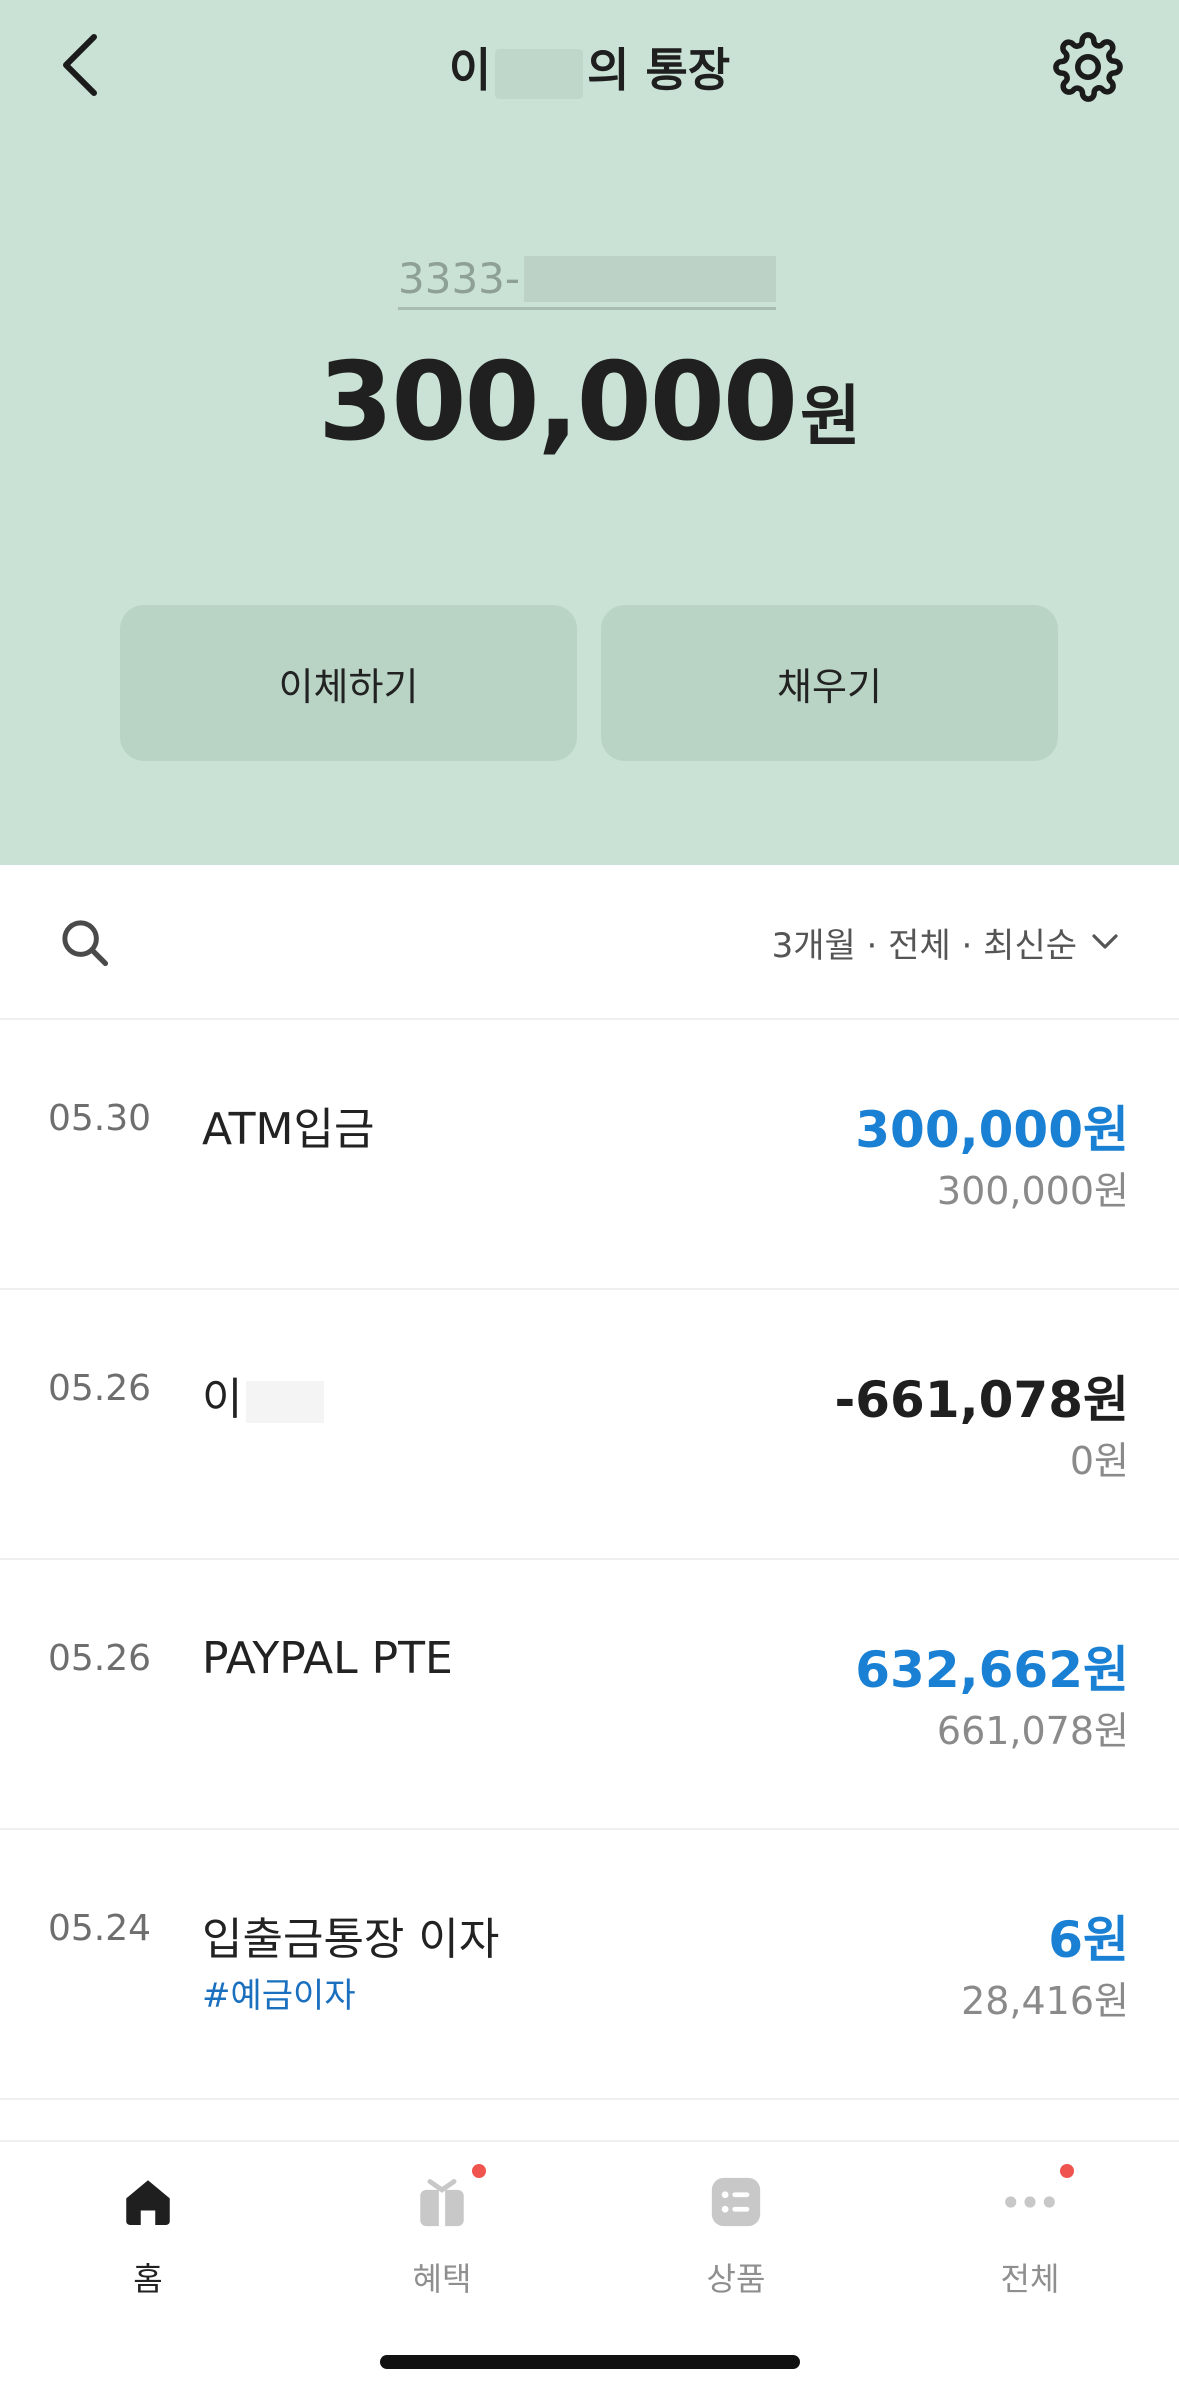 Image resolution: width=1179 pixels, height=2396 pixels. Describe the element at coordinates (589, 942) in the screenshot. I see `filter-bar: 3개월 · 전체 · 최신순` at that location.